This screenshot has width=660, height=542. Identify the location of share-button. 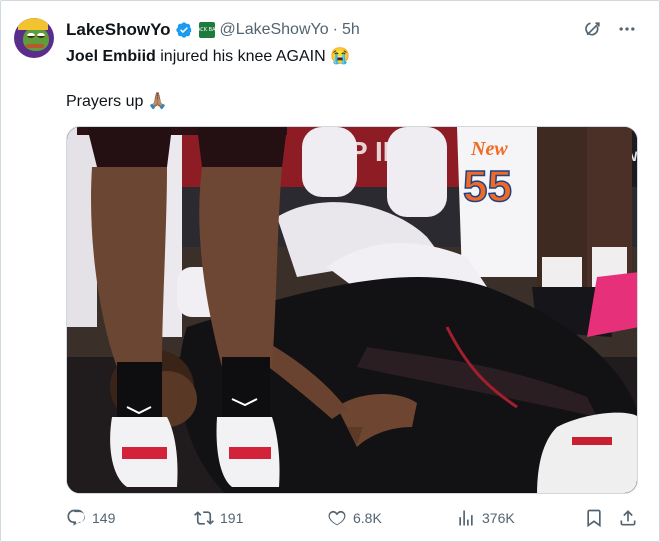
(628, 518).